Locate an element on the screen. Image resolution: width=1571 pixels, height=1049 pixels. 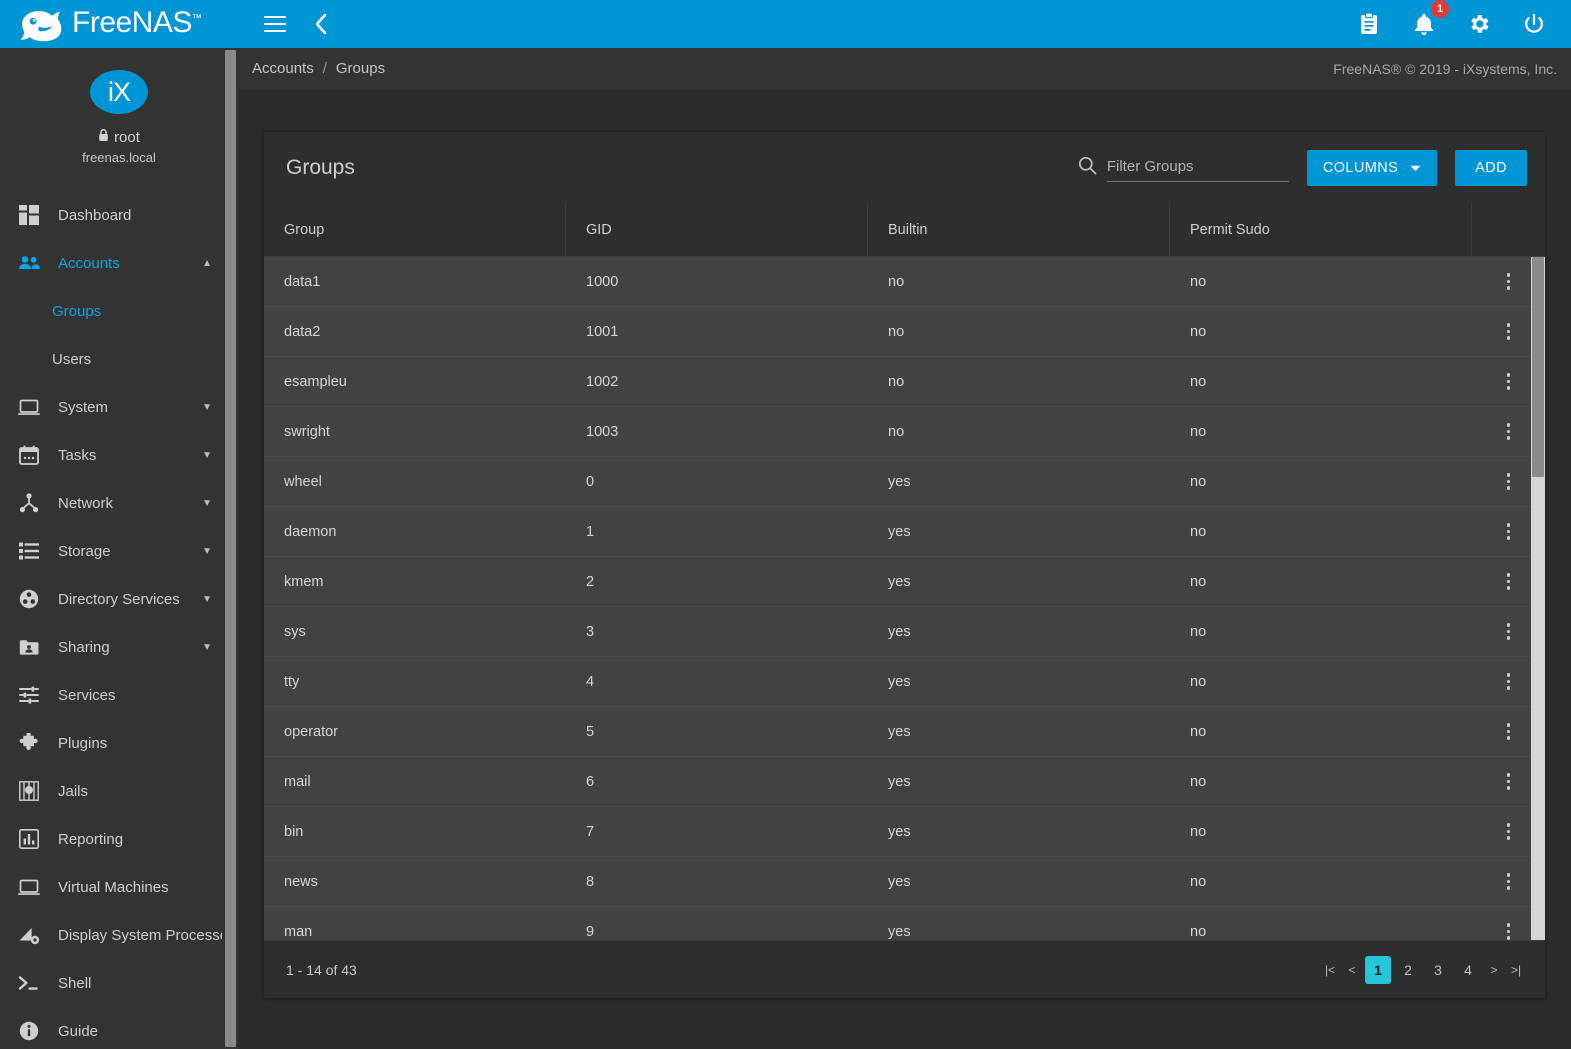
page-button-3: 3 is located at coordinates (1438, 970).